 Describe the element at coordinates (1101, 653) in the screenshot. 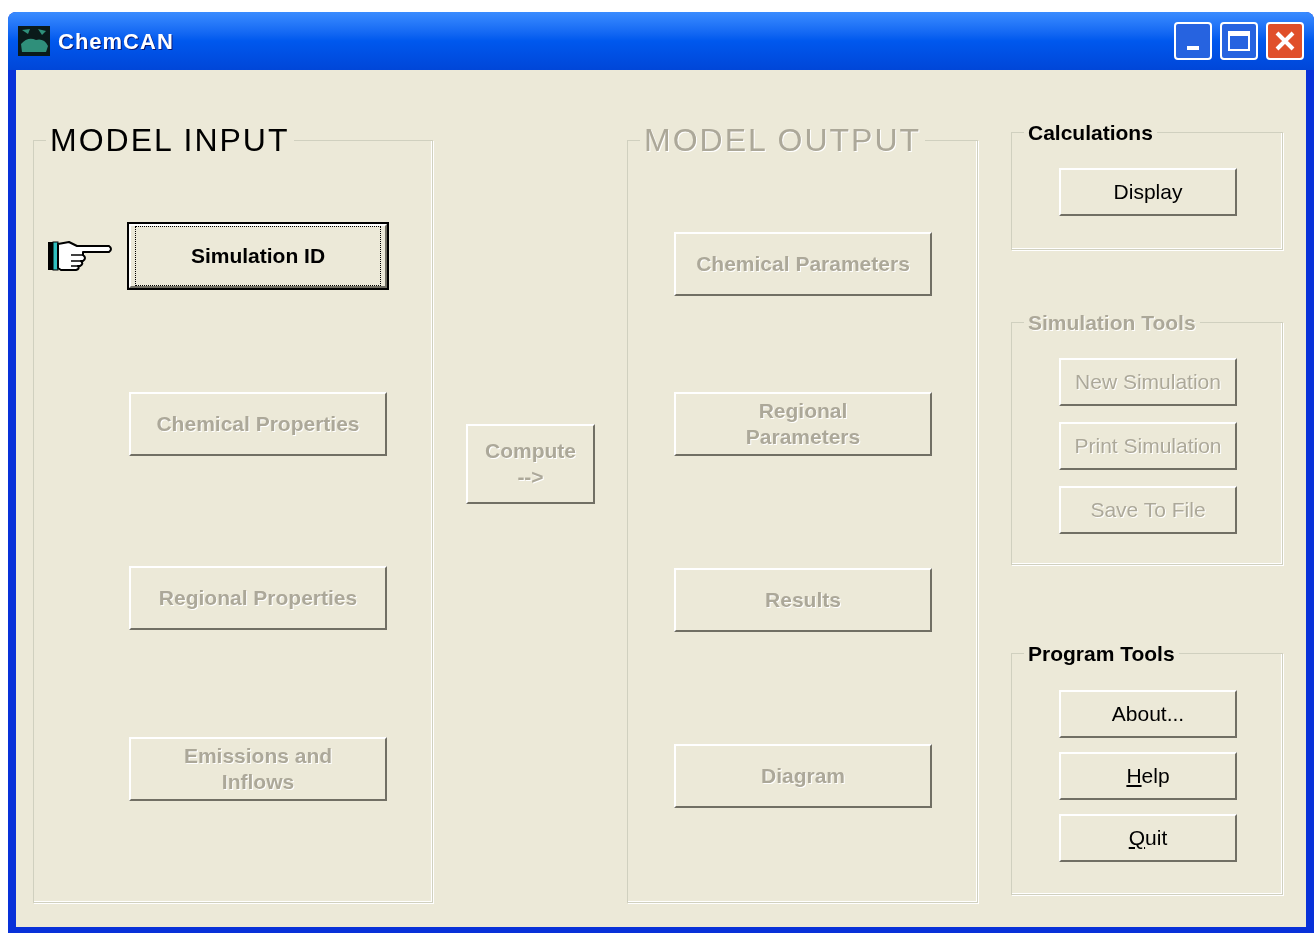

I see `group-title: Program Tools` at that location.